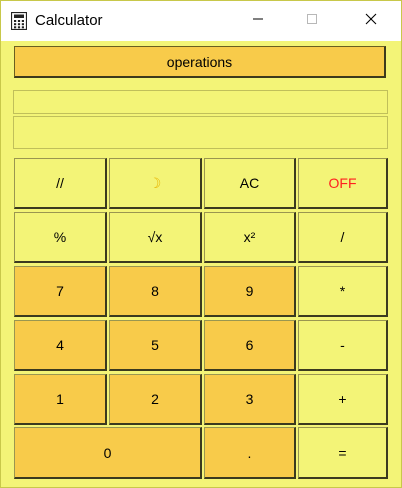 The width and height of the screenshot is (402, 488). I want to click on maximize-icon, so click(312, 21).